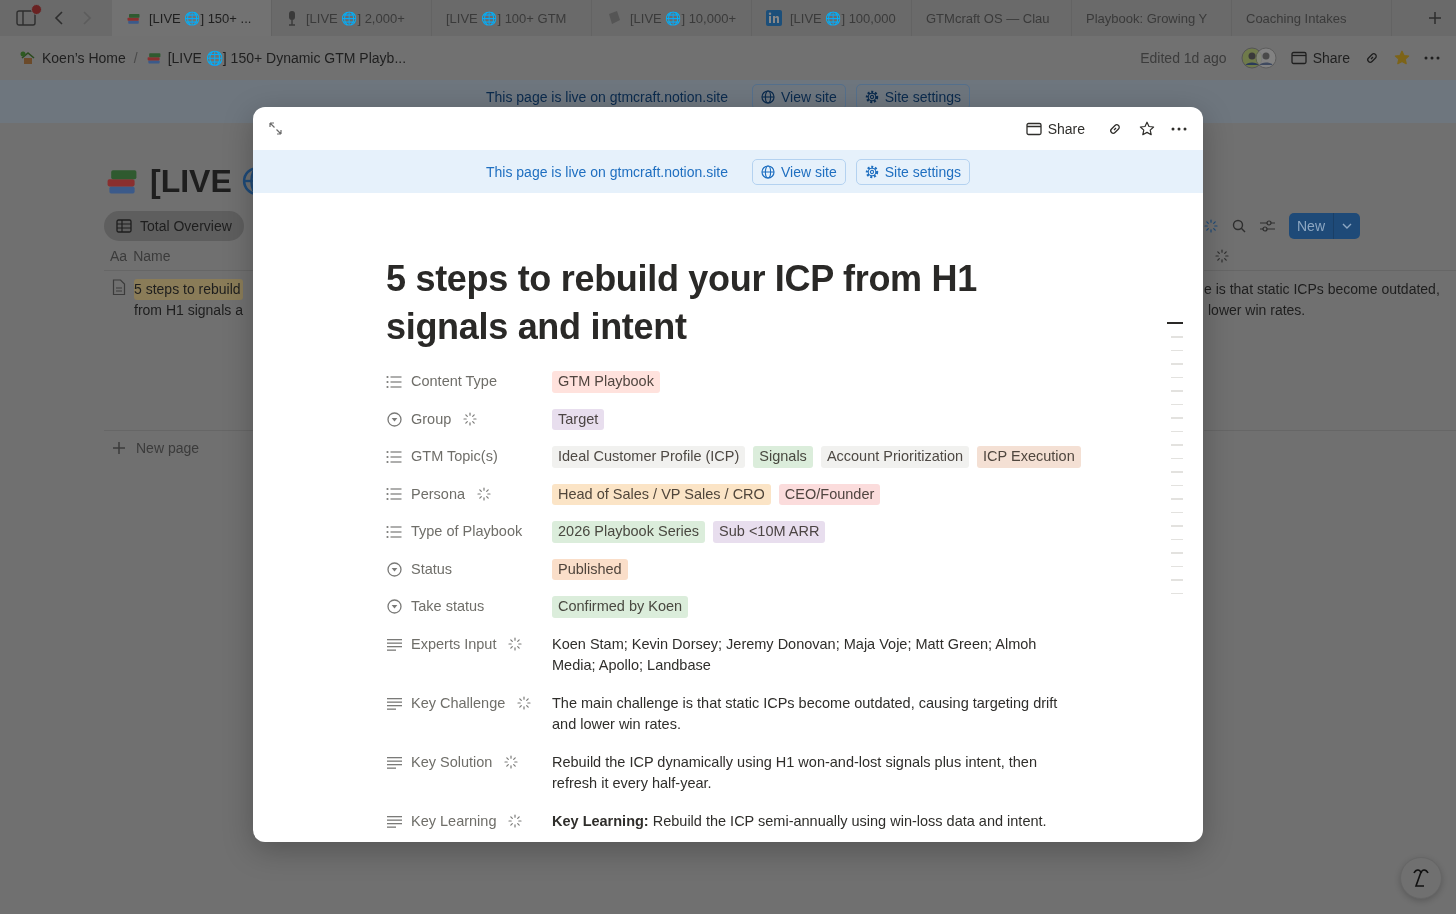 The image size is (1456, 914). What do you see at coordinates (454, 821) in the screenshot?
I see `property-label: Key Learning` at bounding box center [454, 821].